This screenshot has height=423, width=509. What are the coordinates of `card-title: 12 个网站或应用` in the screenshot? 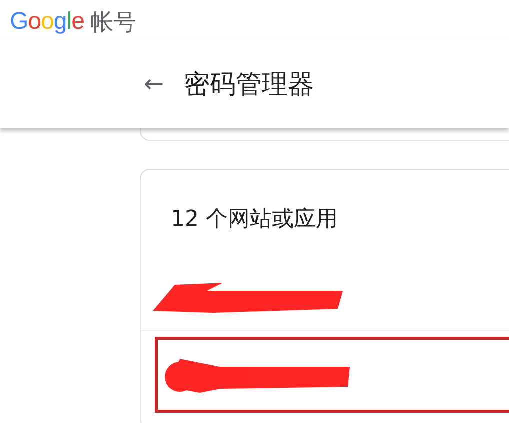 It's located at (254, 220).